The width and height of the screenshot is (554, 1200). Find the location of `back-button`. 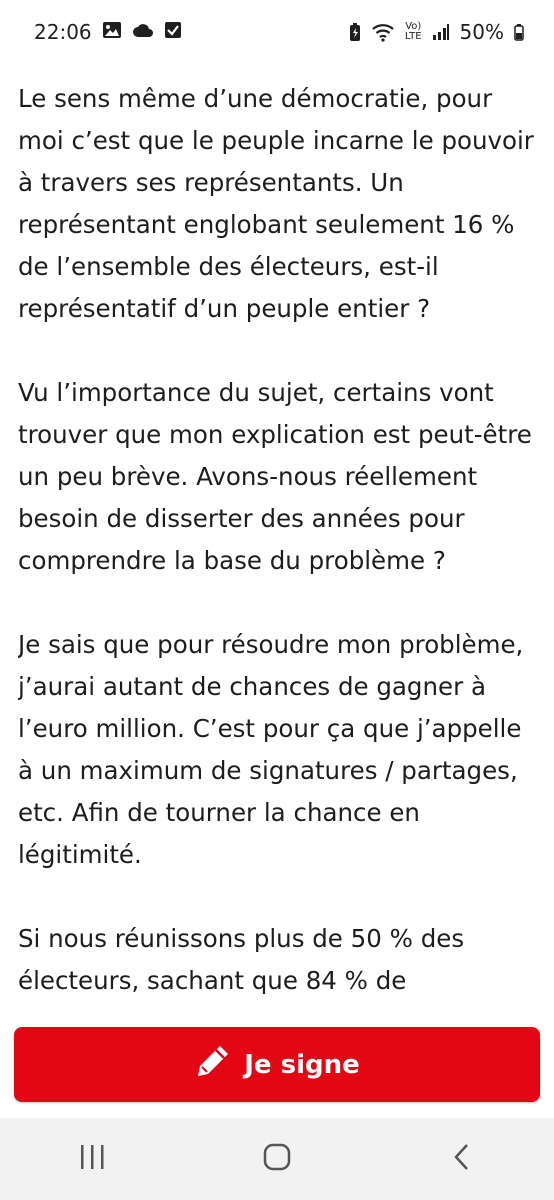

back-button is located at coordinates (462, 1159).